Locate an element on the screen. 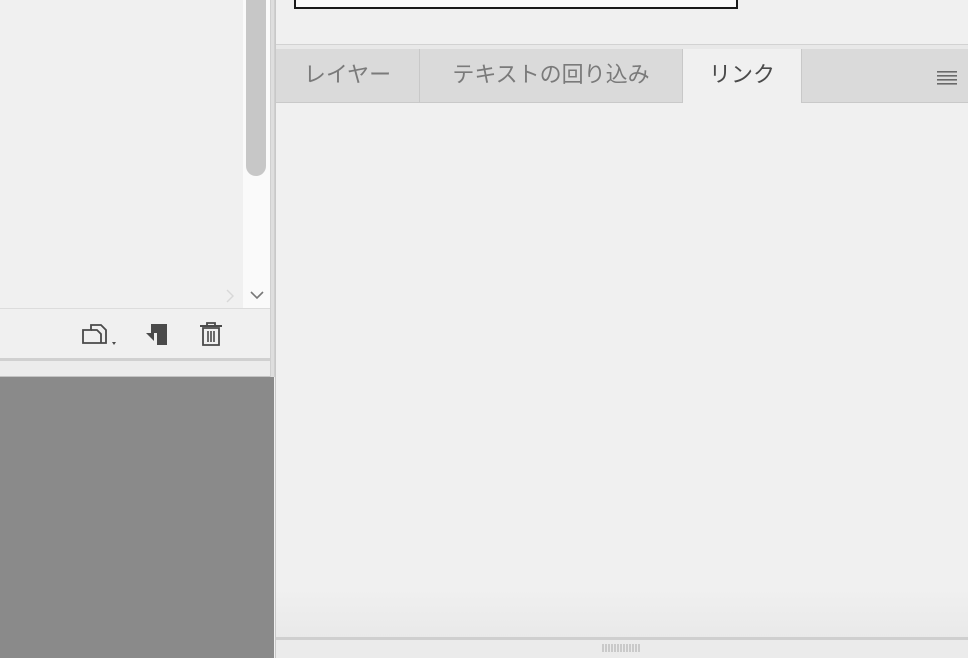  pasteboard-area is located at coordinates (137, 517).